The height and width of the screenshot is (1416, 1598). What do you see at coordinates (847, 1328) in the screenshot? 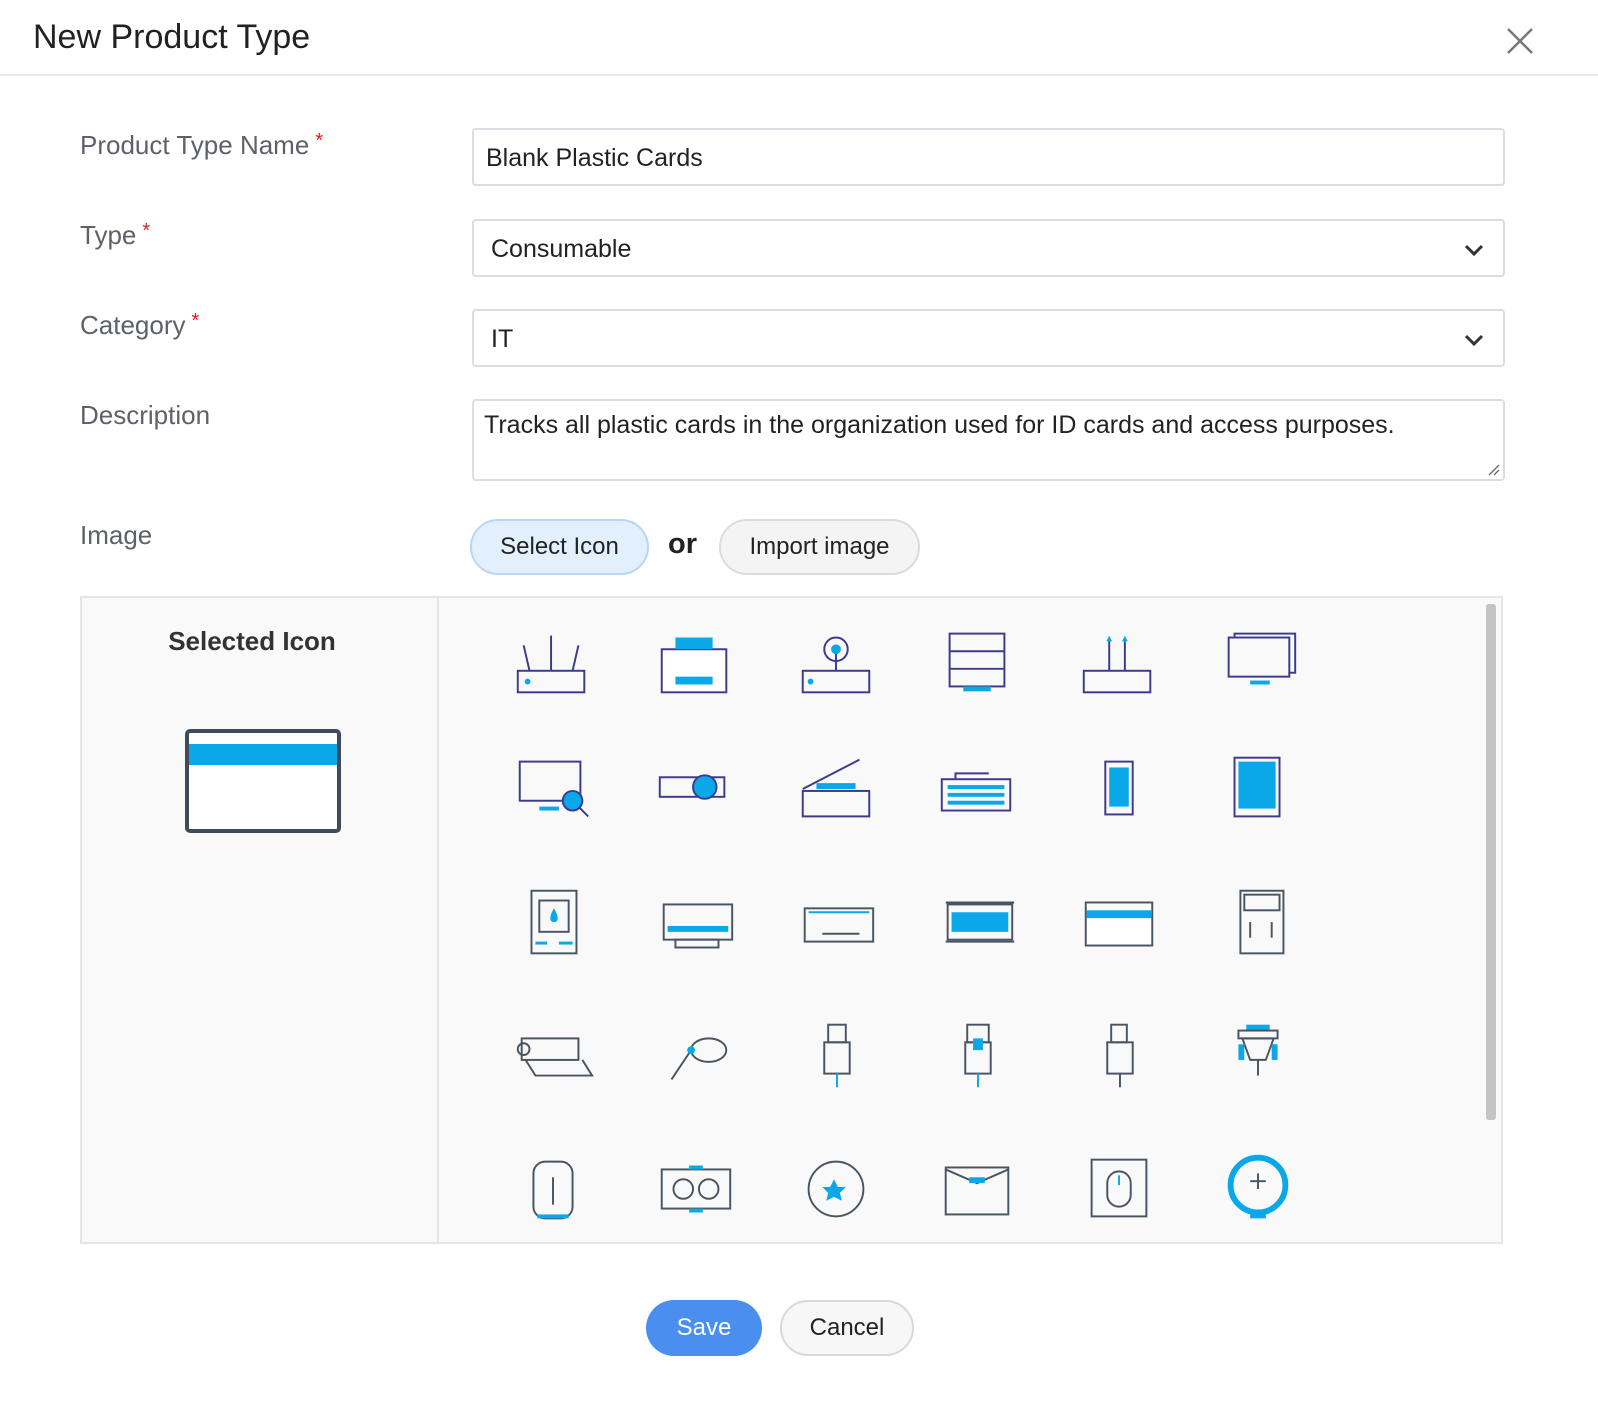
I see `cancel-button: Cancel` at bounding box center [847, 1328].